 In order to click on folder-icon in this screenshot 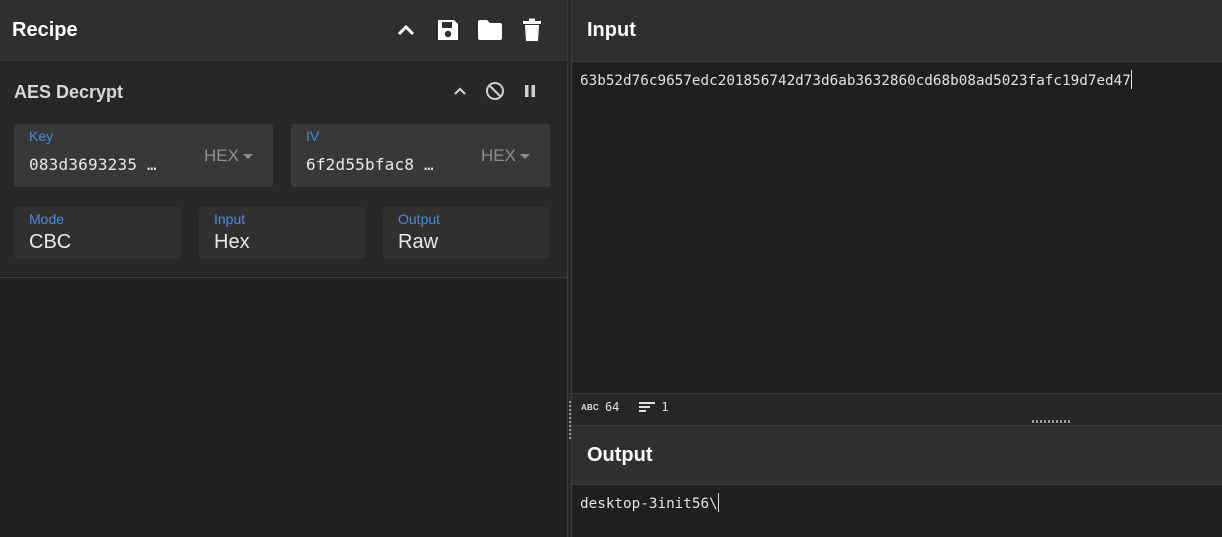, I will do `click(490, 30)`.